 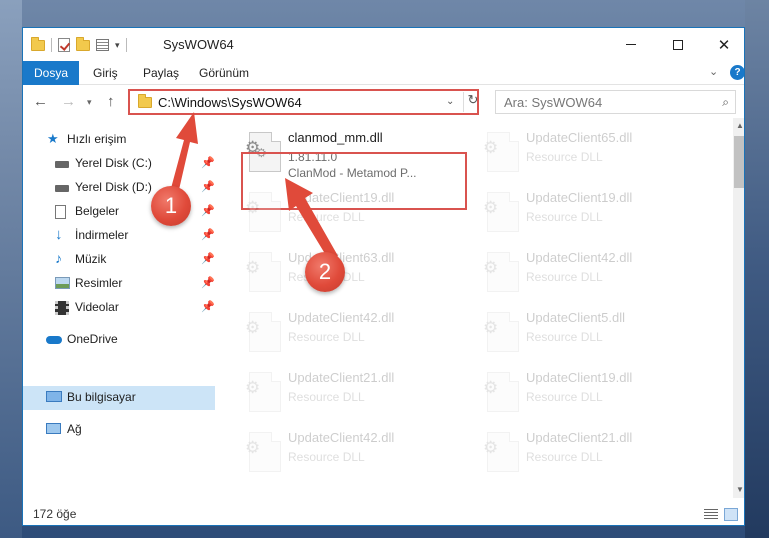 What do you see at coordinates (171, 206) in the screenshot?
I see `step-marker-1: 1` at bounding box center [171, 206].